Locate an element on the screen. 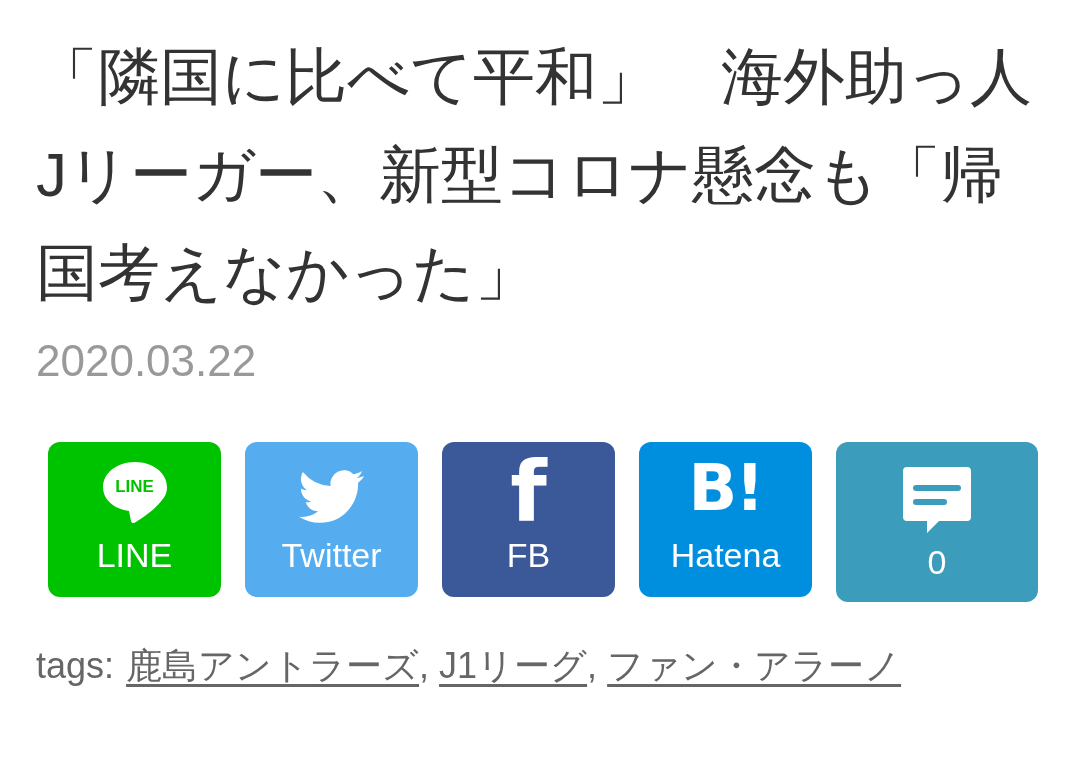 This screenshot has width=1080, height=775. tag-link: ファン・アラーノ is located at coordinates (754, 666).